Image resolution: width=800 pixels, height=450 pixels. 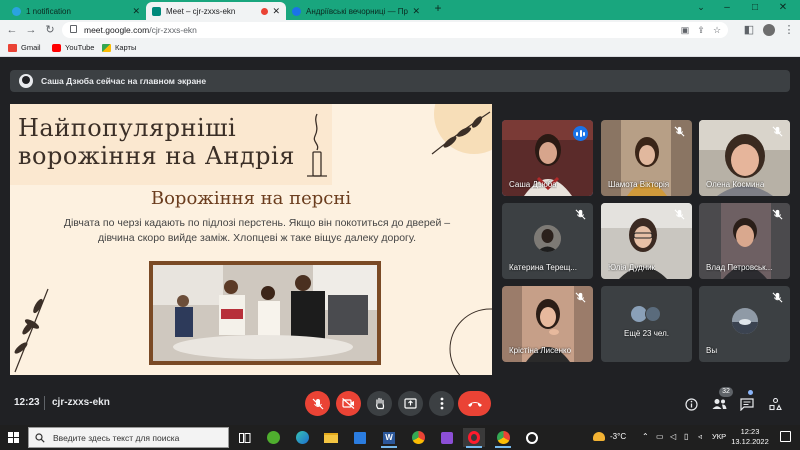 I want to click on self-avatar, so click(x=745, y=321).